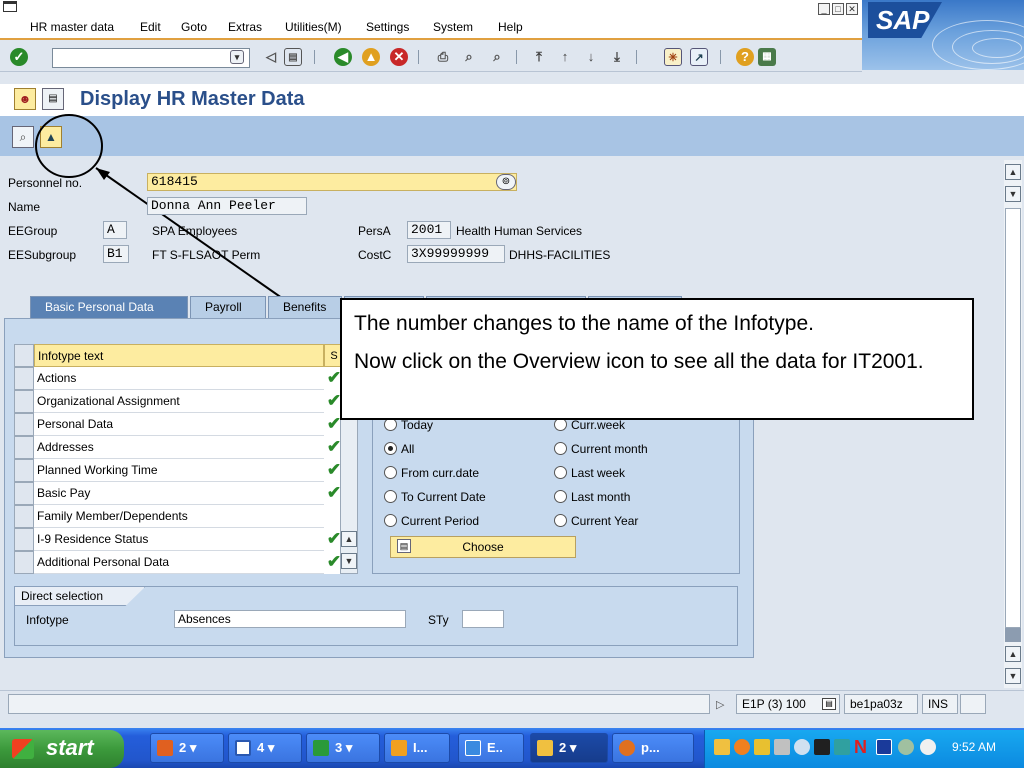 The height and width of the screenshot is (768, 1024). I want to click on table-row: I-9 Residence Status ✔, so click(179, 539).